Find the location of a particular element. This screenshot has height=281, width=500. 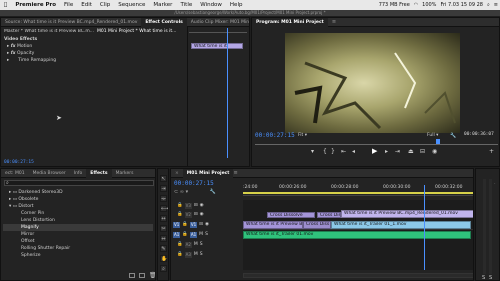

ripple-edit-tool-icon: ⟛ is located at coordinates (163, 198).